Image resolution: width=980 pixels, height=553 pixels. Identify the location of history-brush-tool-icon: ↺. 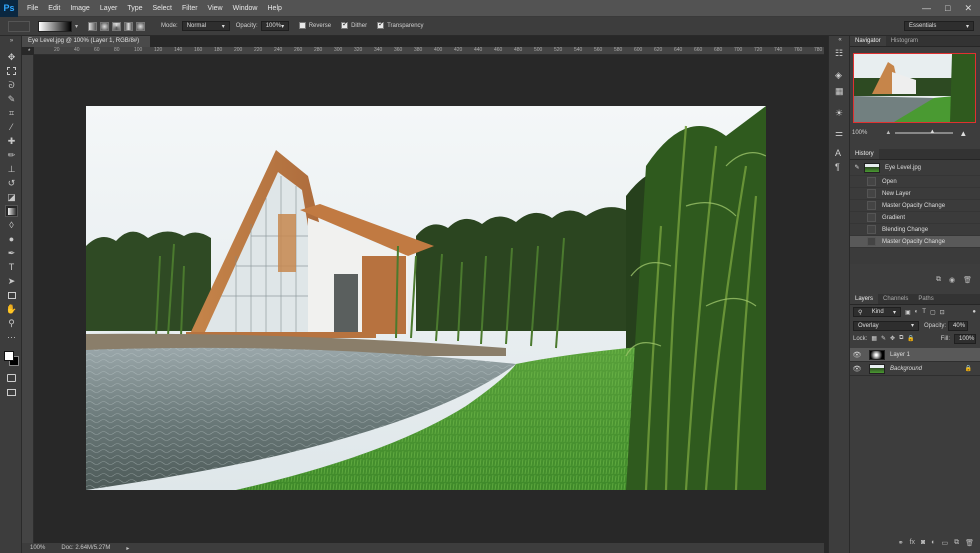
(11, 183).